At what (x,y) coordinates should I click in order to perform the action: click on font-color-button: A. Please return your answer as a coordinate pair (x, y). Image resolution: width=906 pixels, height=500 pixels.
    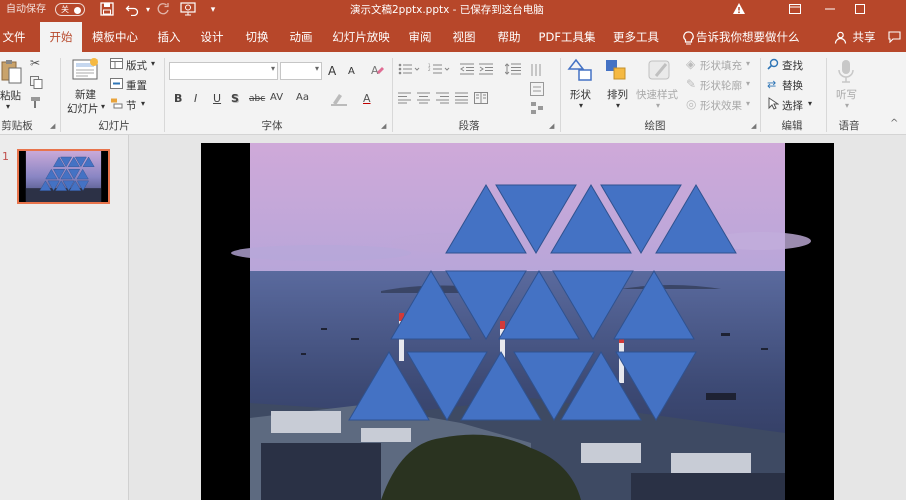
    Looking at the image, I should click on (367, 98).